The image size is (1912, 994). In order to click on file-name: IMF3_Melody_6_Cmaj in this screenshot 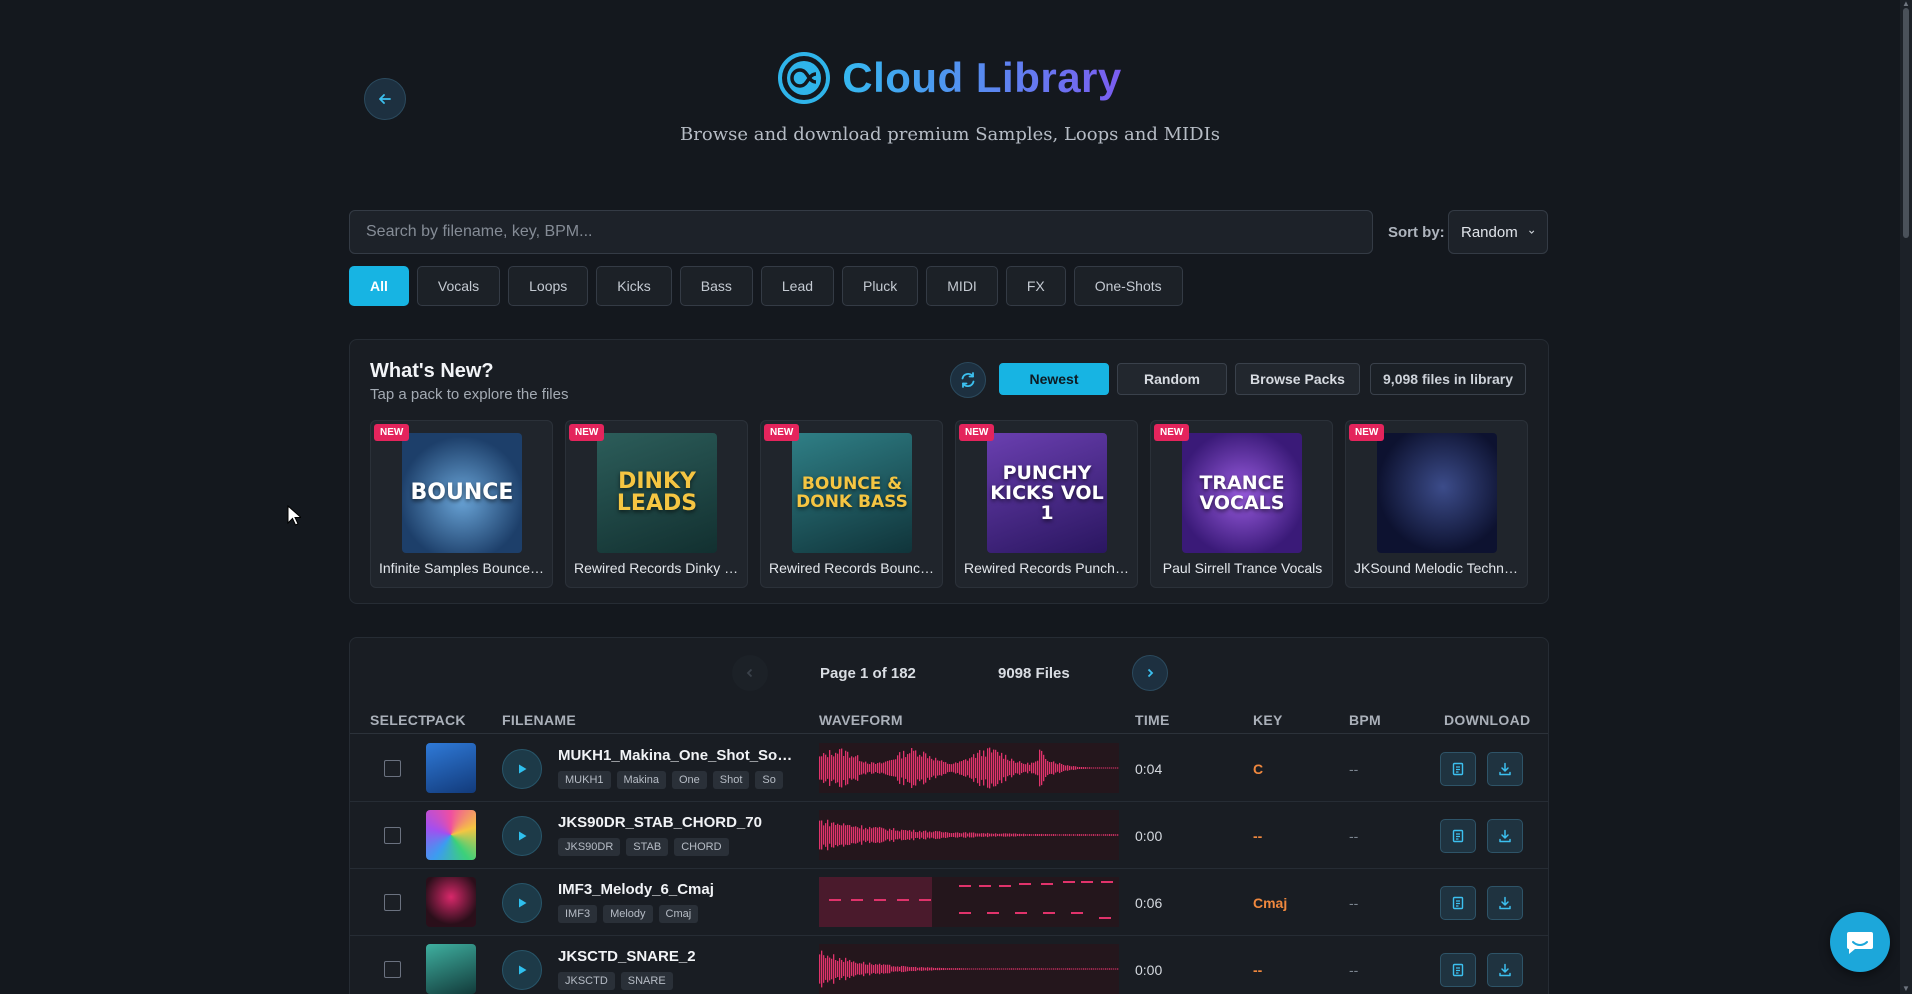, I will do `click(678, 889)`.